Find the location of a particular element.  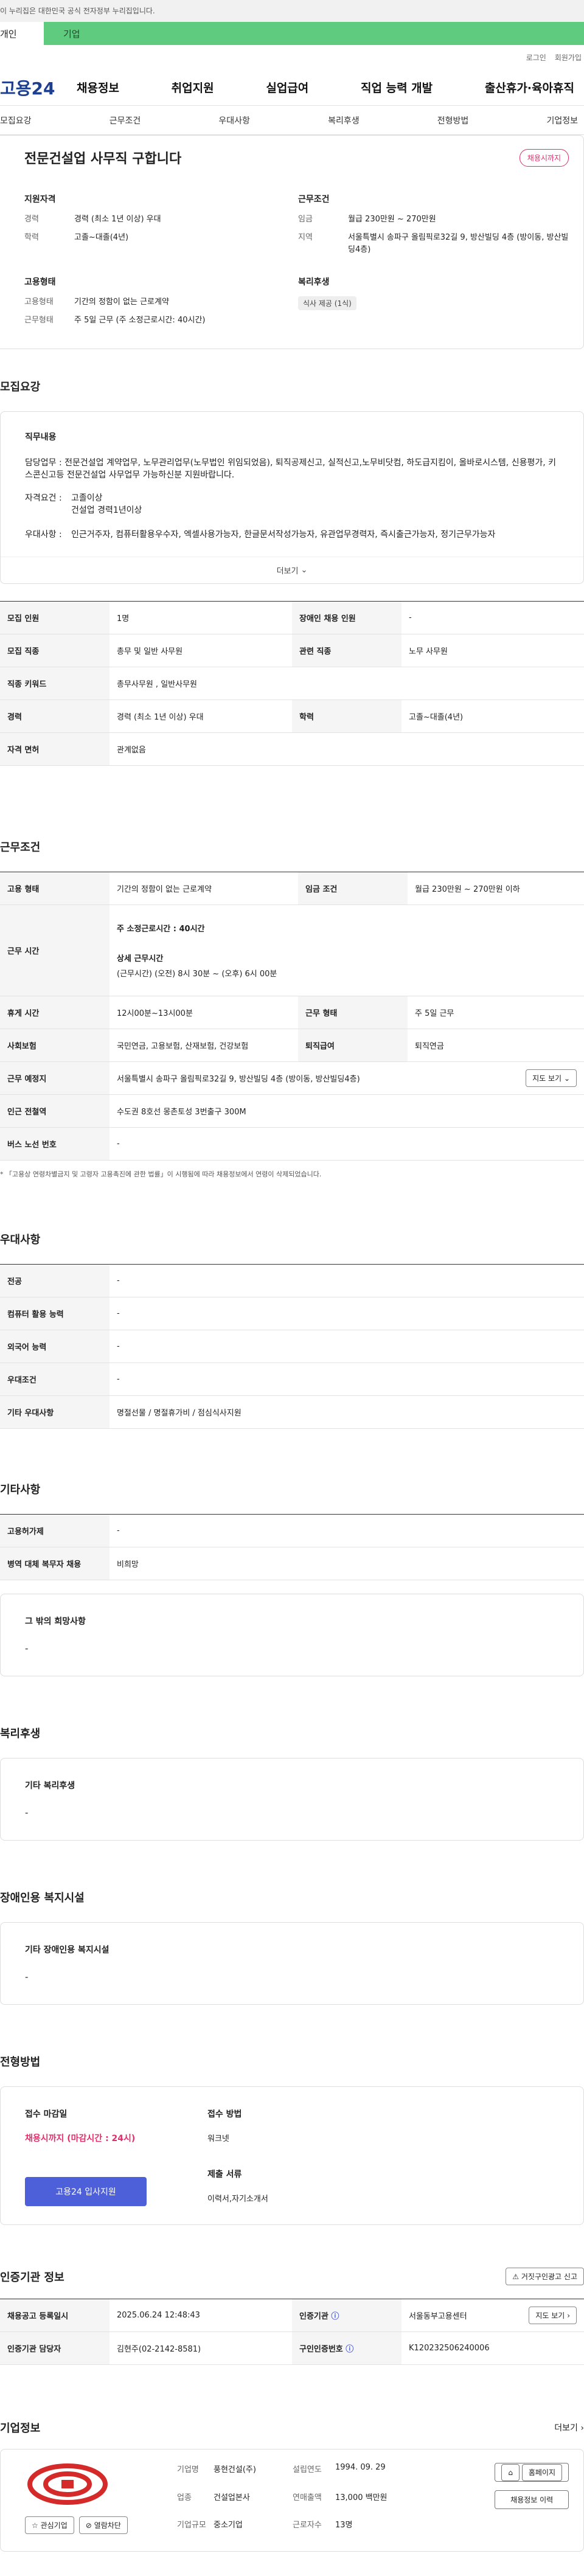

site-logo: 고용24 is located at coordinates (36, 87).